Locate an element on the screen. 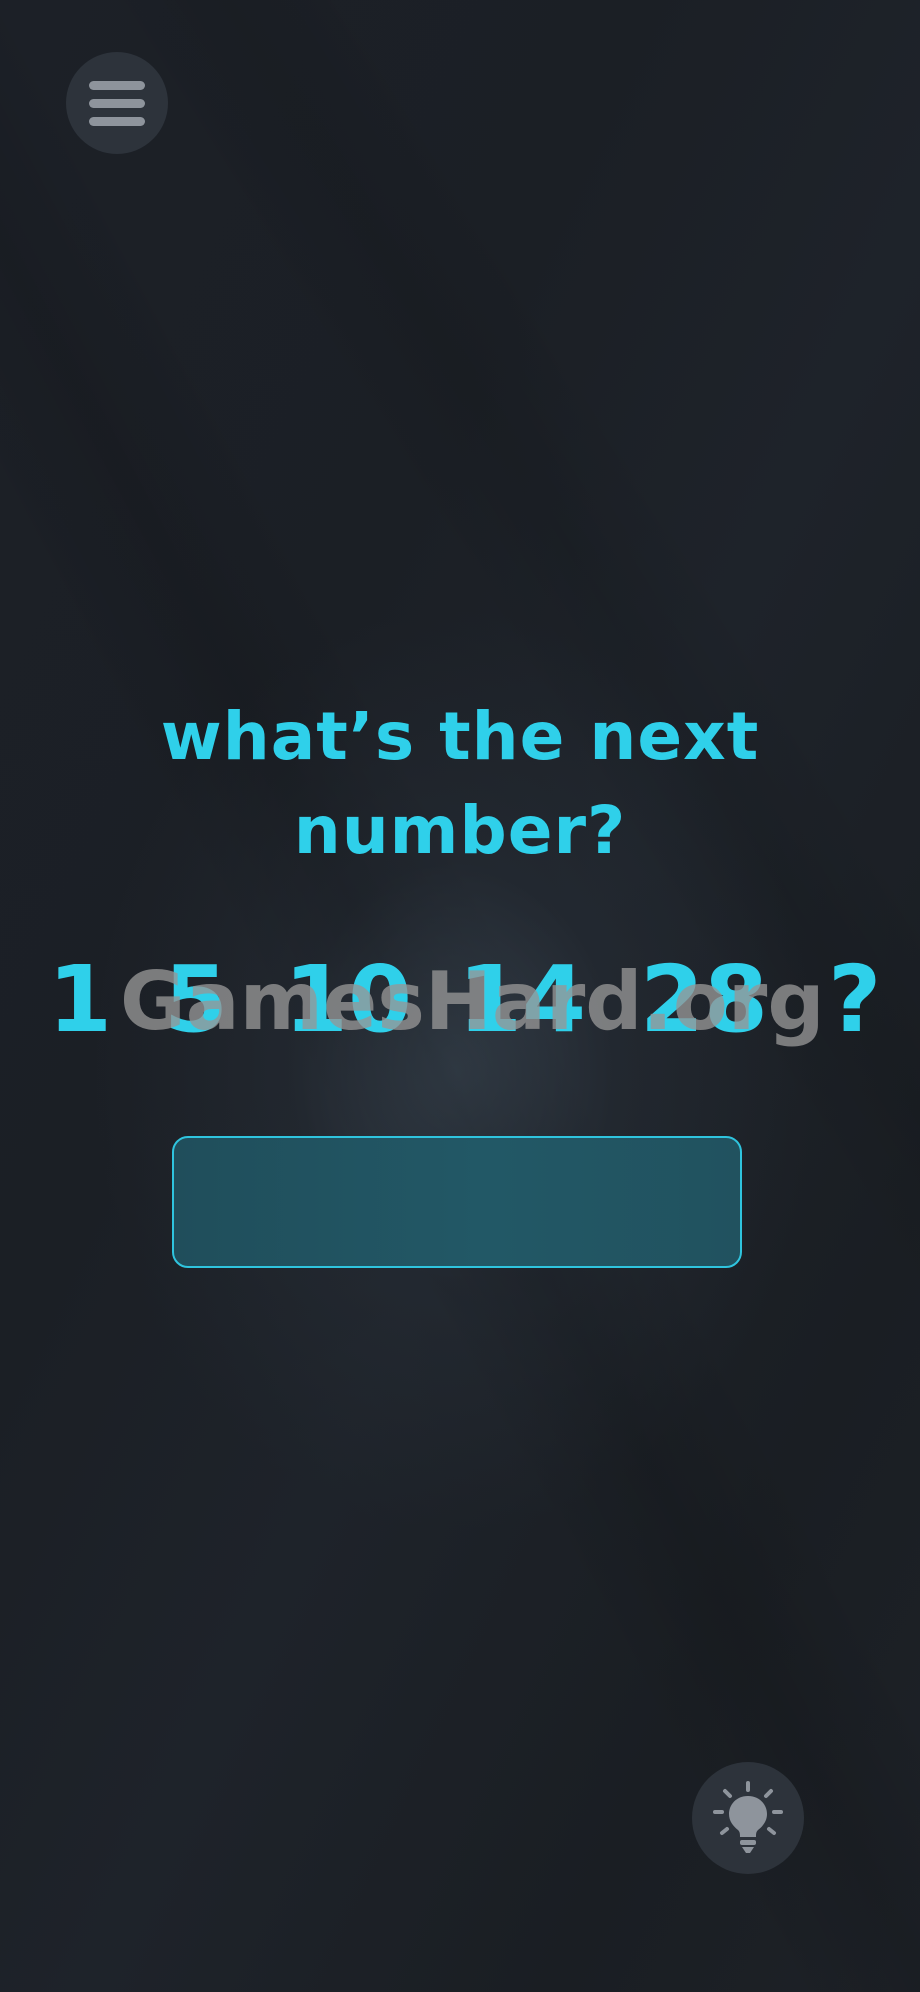  hint-button is located at coordinates (748, 1818).